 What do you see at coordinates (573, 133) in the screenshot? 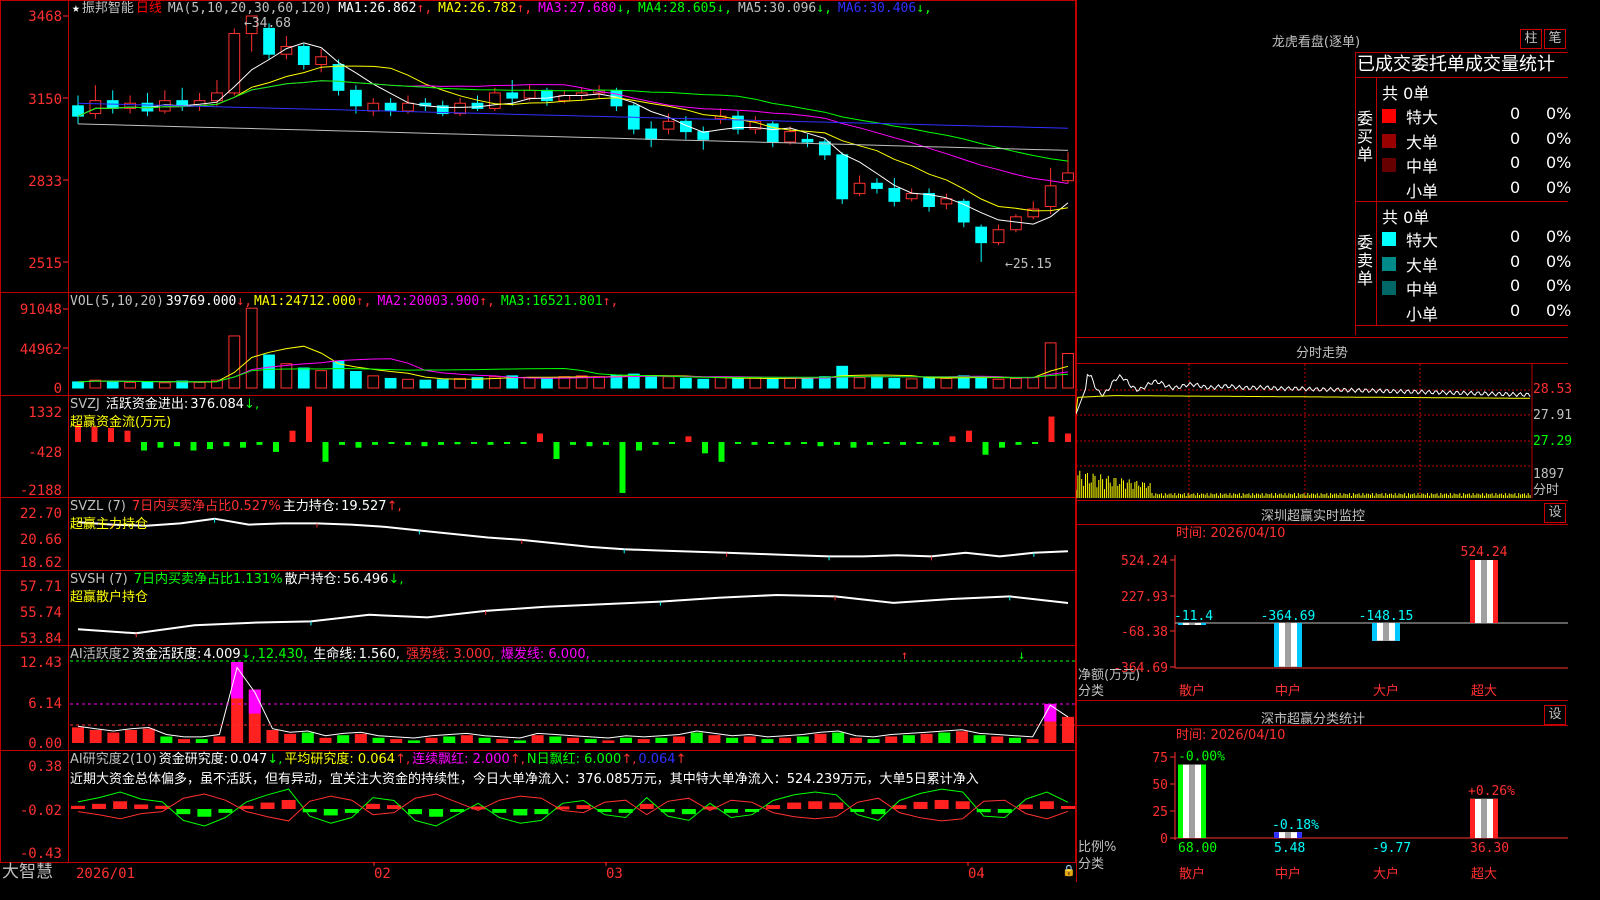
I see `ma-line` at bounding box center [573, 133].